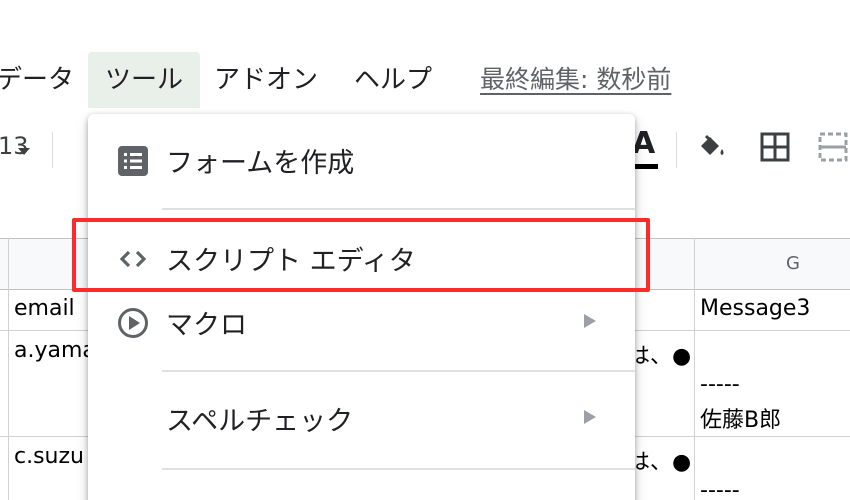 Image resolution: width=850 pixels, height=500 pixels. What do you see at coordinates (659, 354) in the screenshot?
I see `cell-message-row1: は、●` at bounding box center [659, 354].